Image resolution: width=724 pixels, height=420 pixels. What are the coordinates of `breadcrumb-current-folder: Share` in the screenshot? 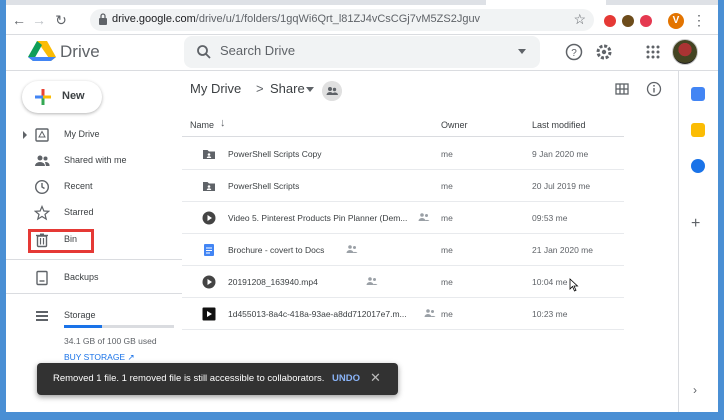 It's located at (287, 88).